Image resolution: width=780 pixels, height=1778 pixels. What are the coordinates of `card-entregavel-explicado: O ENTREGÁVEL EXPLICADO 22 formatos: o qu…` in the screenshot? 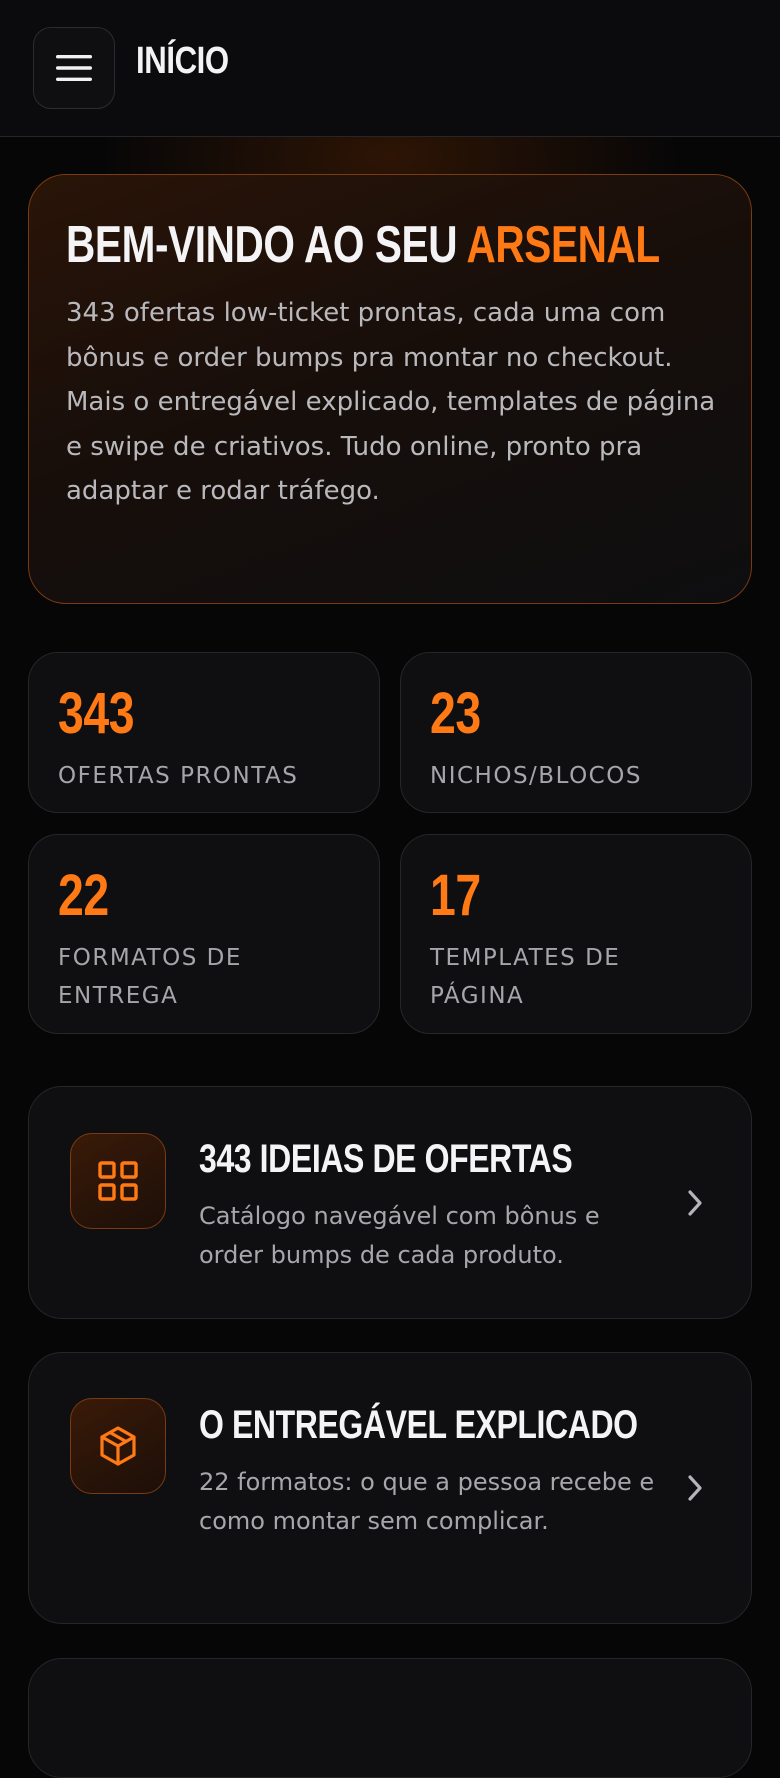 It's located at (390, 1488).